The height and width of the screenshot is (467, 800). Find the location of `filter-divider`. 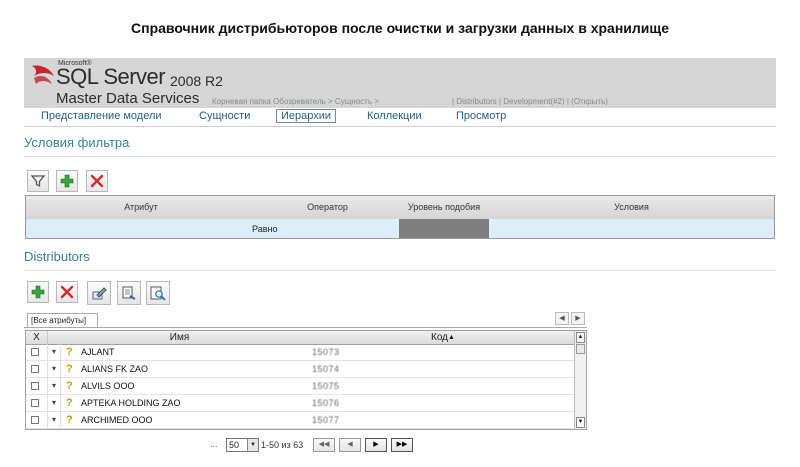

filter-divider is located at coordinates (400, 156).